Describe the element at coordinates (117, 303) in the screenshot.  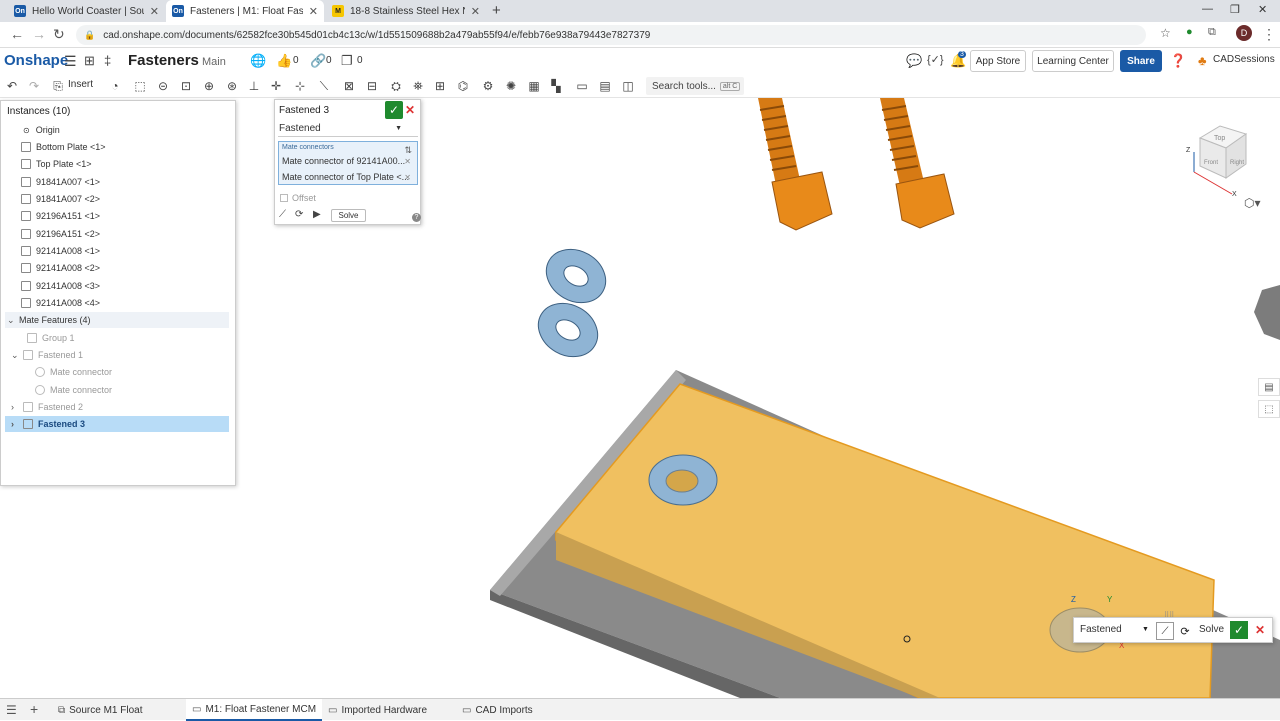
I see `instance-row: 92141A008 <4>` at that location.